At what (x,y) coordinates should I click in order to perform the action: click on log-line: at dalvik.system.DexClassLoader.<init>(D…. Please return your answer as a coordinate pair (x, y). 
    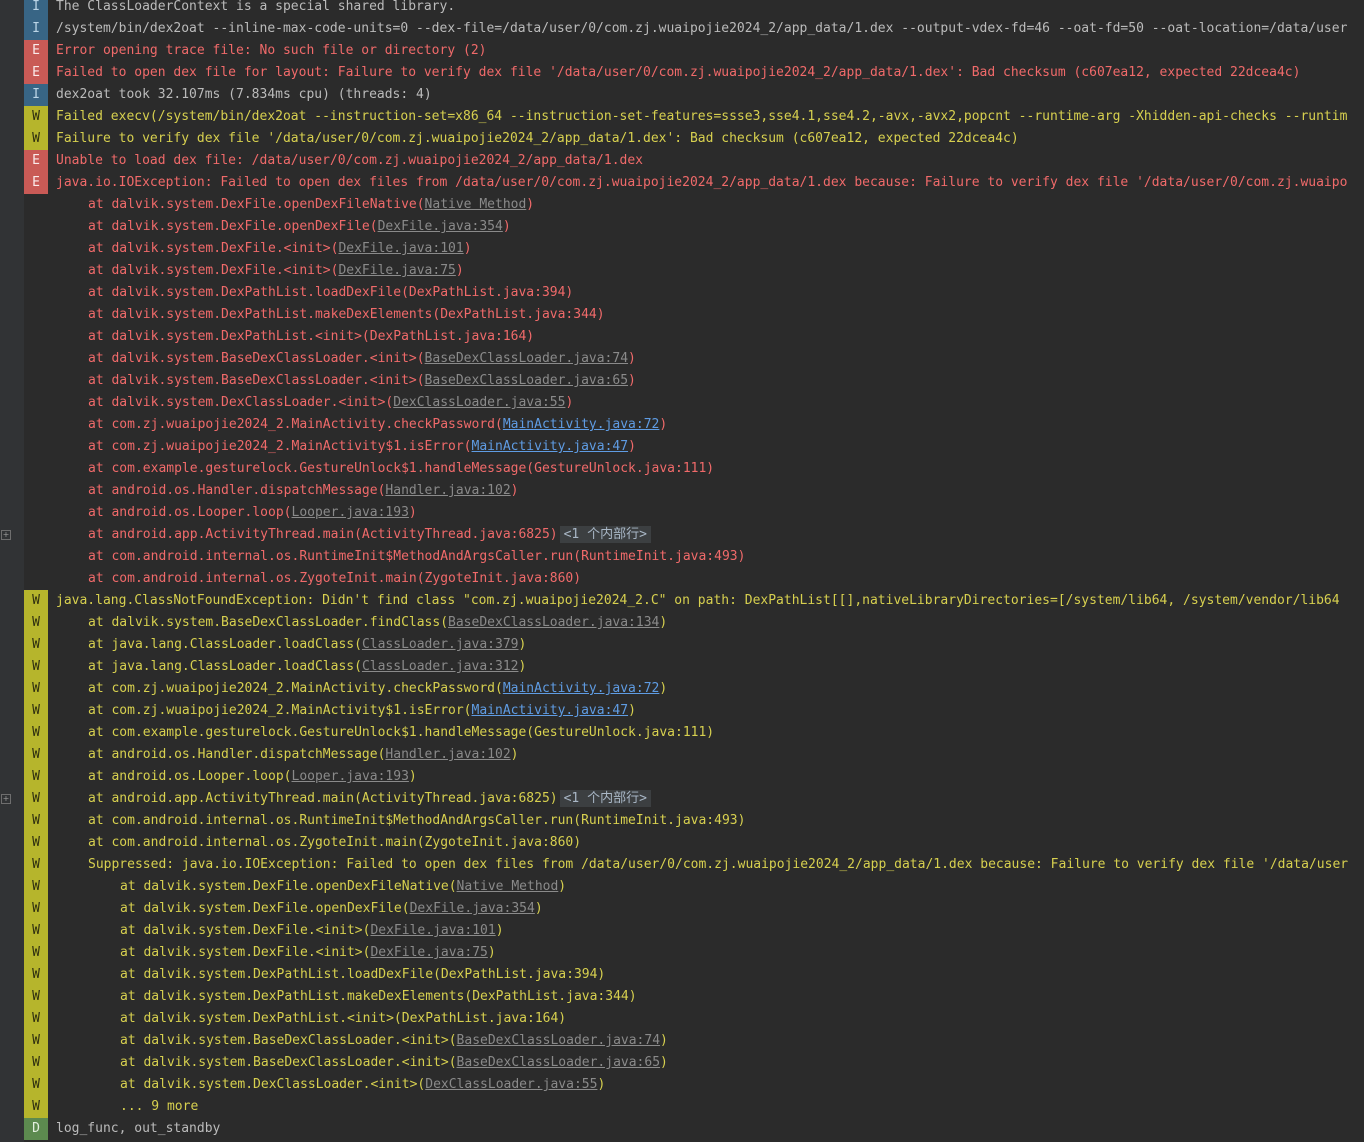
    Looking at the image, I should click on (682, 403).